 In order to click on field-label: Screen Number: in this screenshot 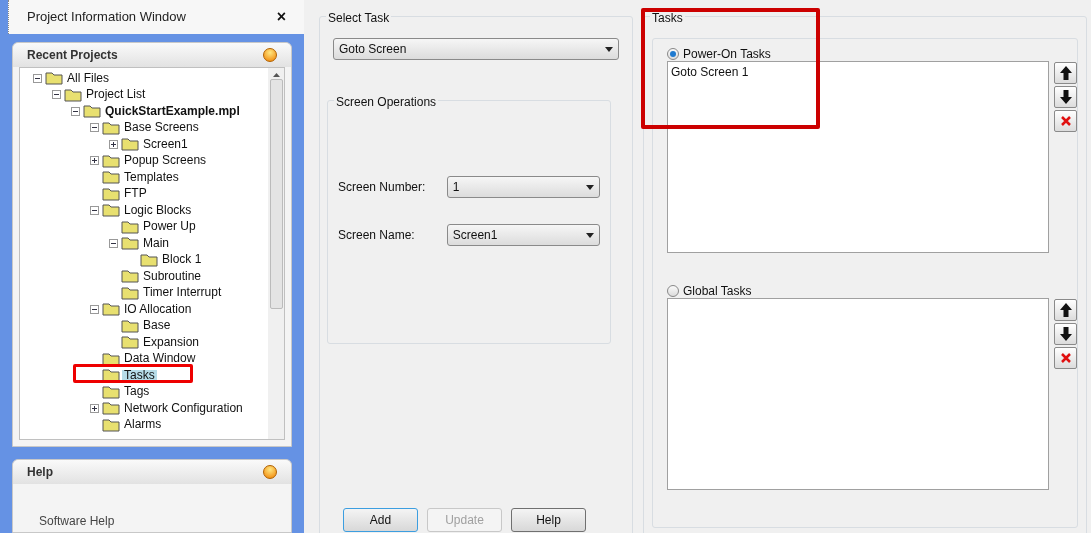, I will do `click(382, 187)`.